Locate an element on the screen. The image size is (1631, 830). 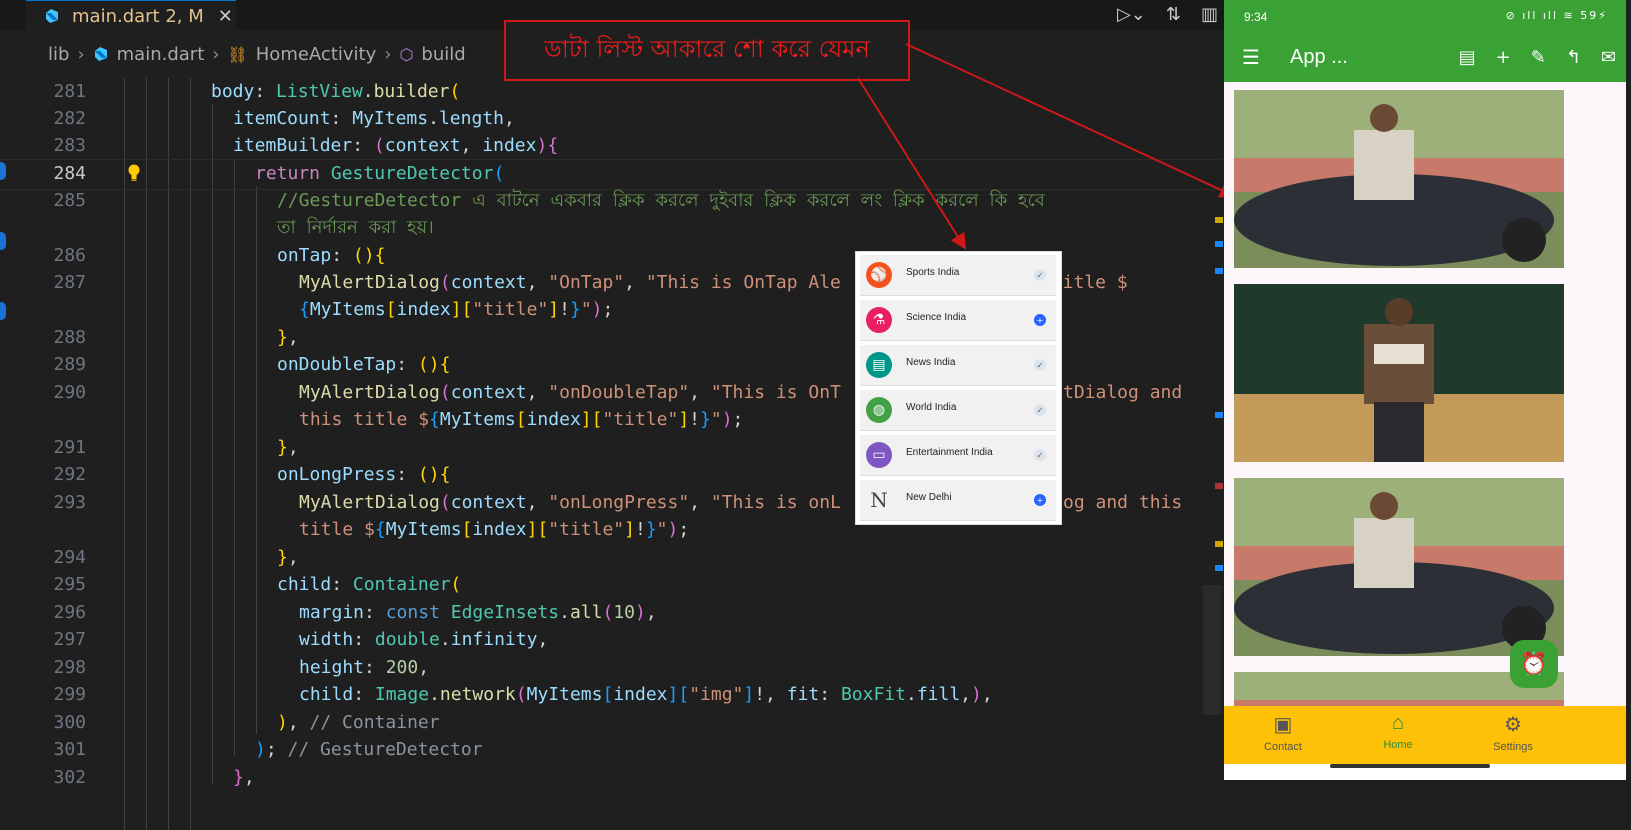
line-number: 287 is located at coordinates (69, 282).